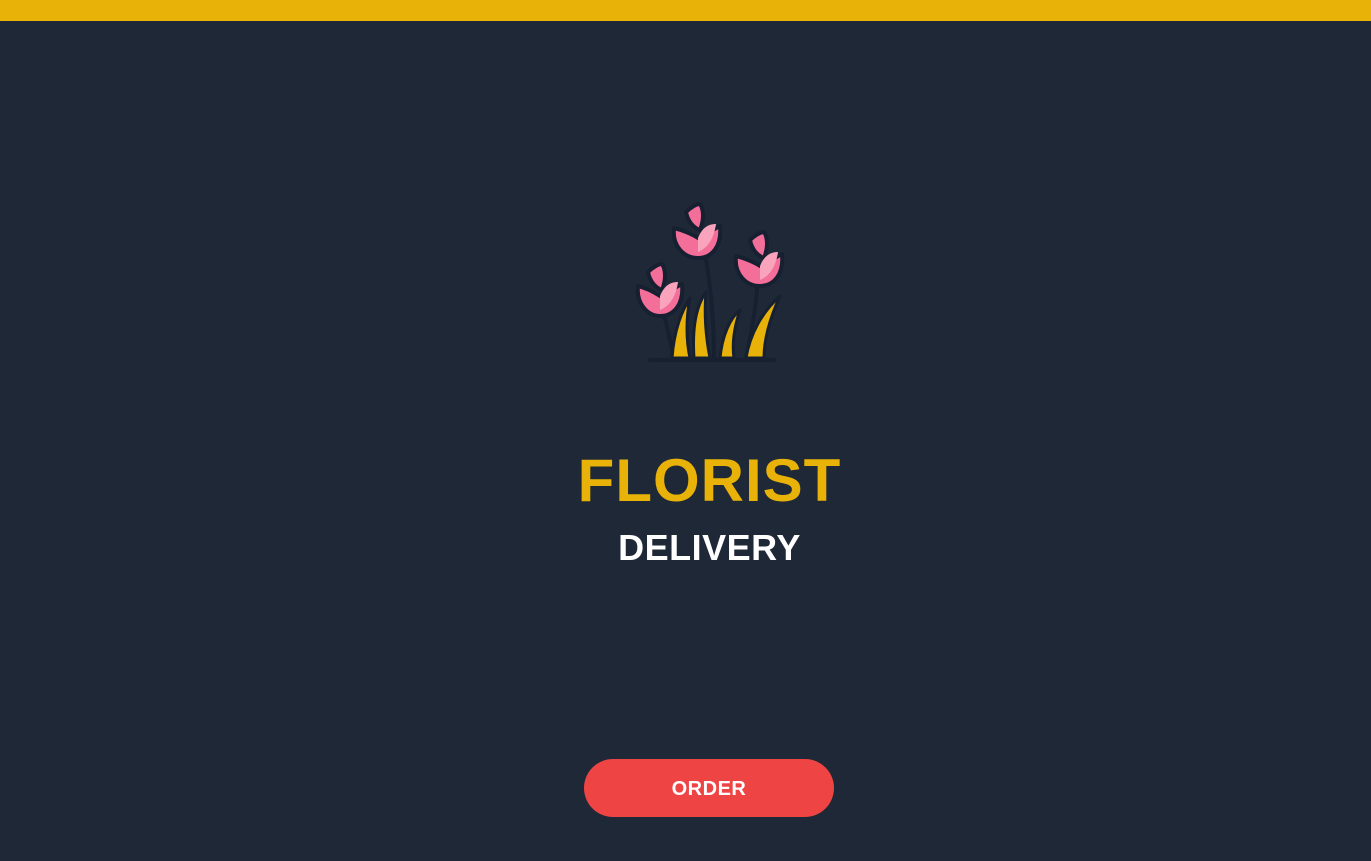 This screenshot has width=1371, height=861. What do you see at coordinates (711, 283) in the screenshot?
I see `tulips-icon` at bounding box center [711, 283].